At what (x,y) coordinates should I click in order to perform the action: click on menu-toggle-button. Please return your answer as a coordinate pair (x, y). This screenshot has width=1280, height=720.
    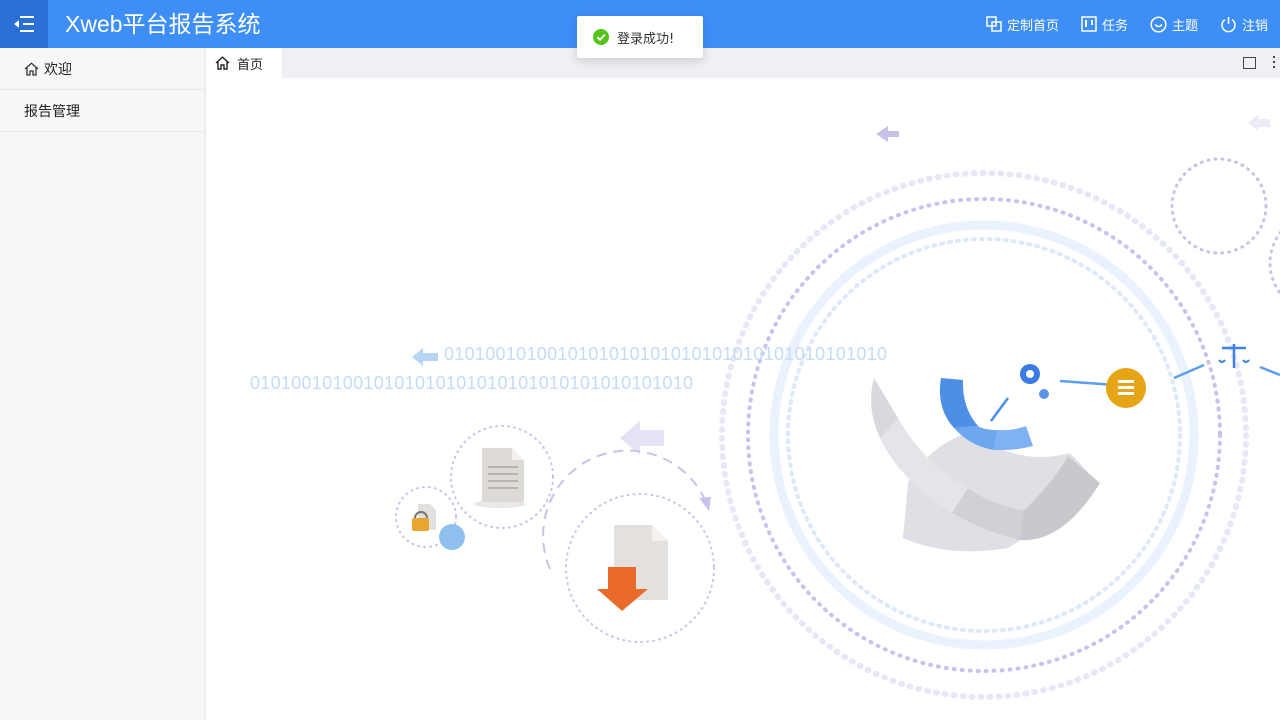
    Looking at the image, I should click on (24, 24).